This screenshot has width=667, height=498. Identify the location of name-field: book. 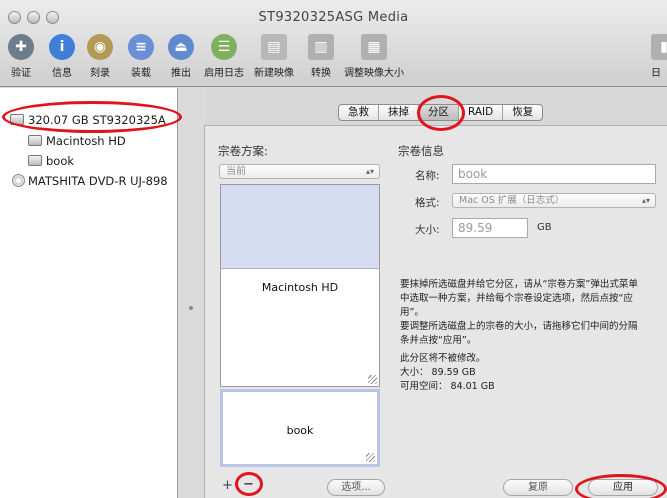
(554, 174).